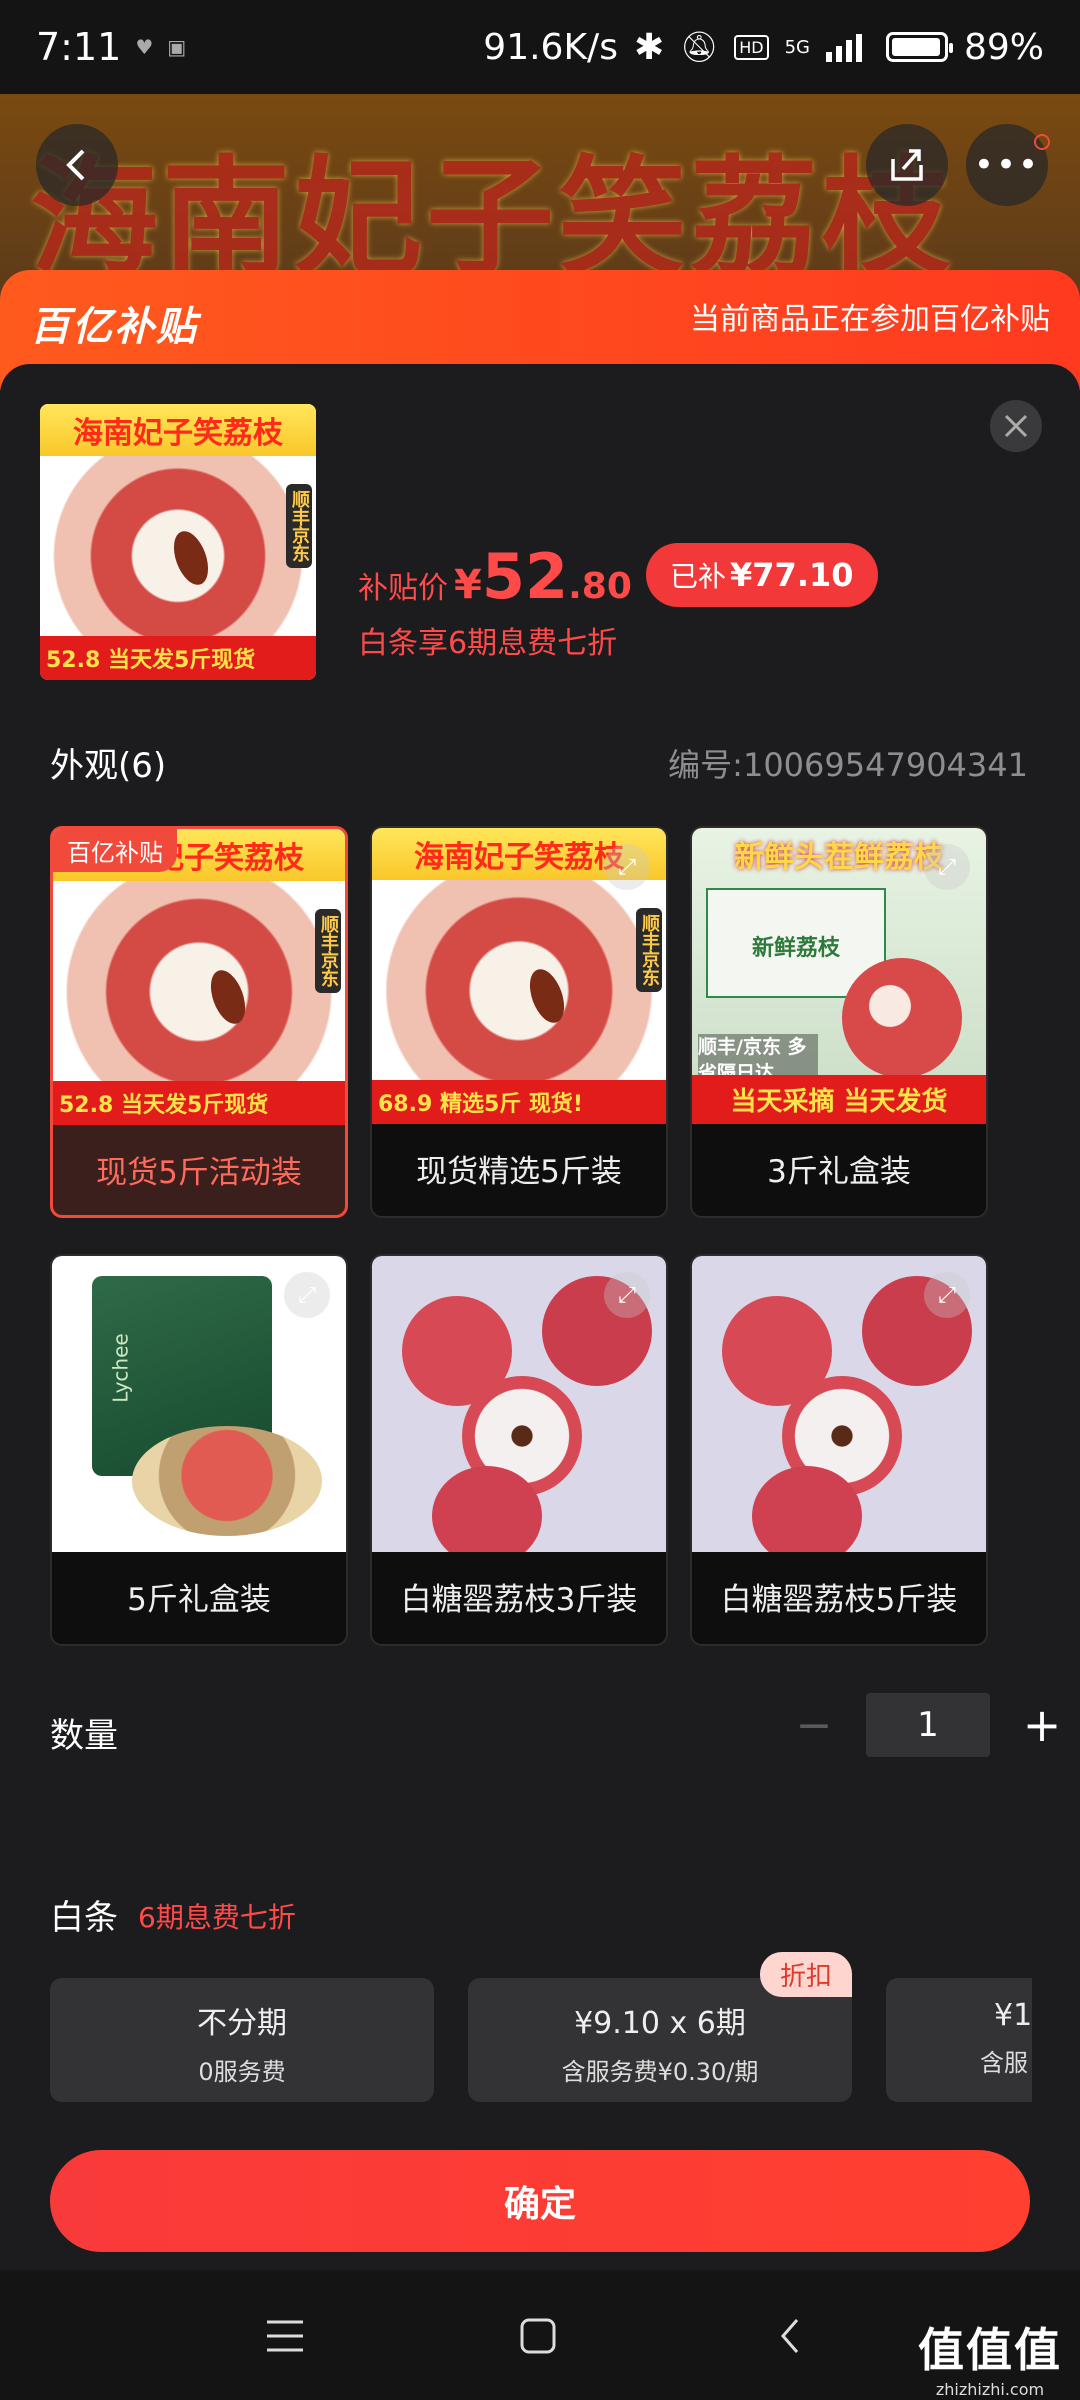 This screenshot has width=1080, height=2400. I want to click on subsidy-note: 当前商品正在参加百亿补贴, so click(870, 319).